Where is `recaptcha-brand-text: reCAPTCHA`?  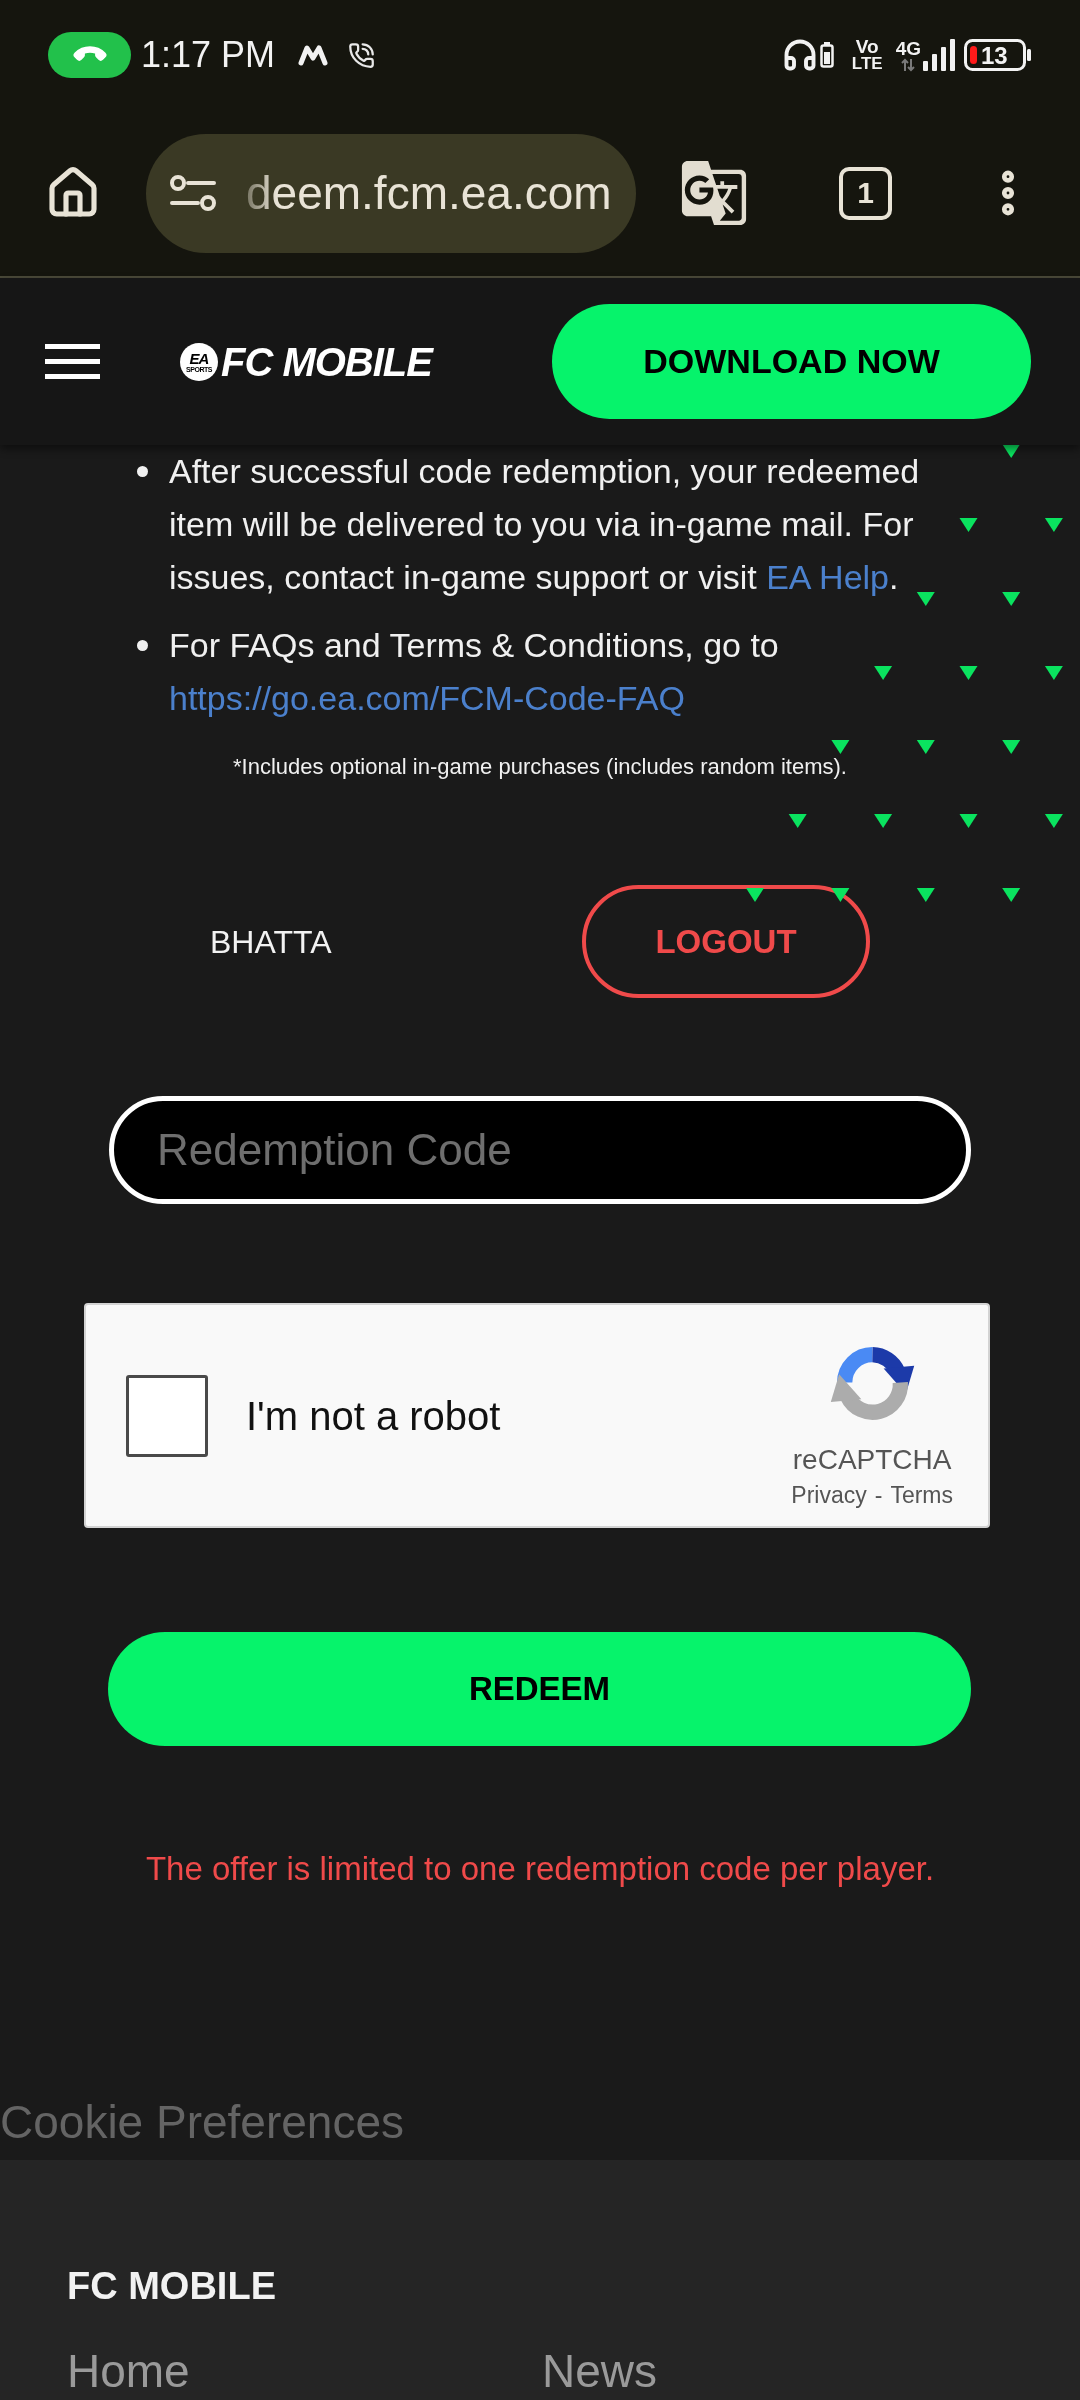
recaptcha-brand-text: reCAPTCHA is located at coordinates (872, 1460).